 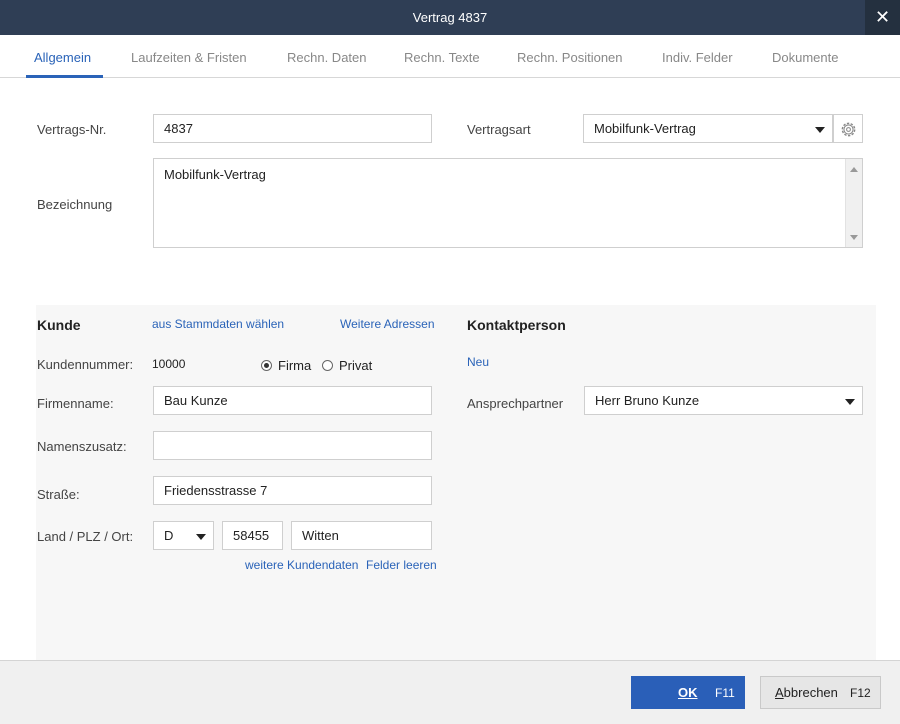 What do you see at coordinates (723, 400) in the screenshot?
I see `contact-partner-select: Herr Bruno Kunze` at bounding box center [723, 400].